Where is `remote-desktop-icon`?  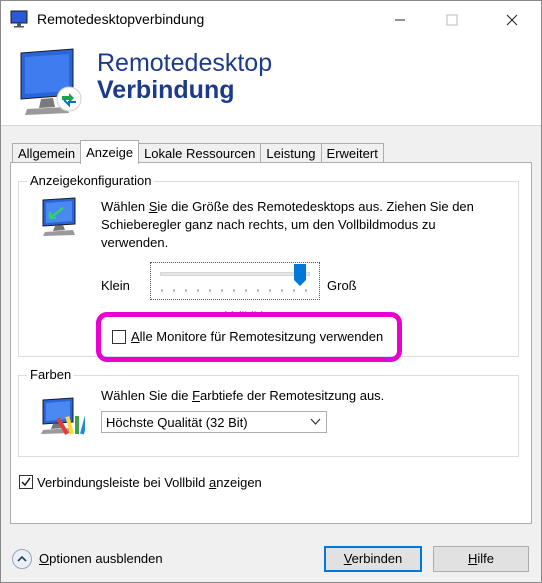 remote-desktop-icon is located at coordinates (19, 19).